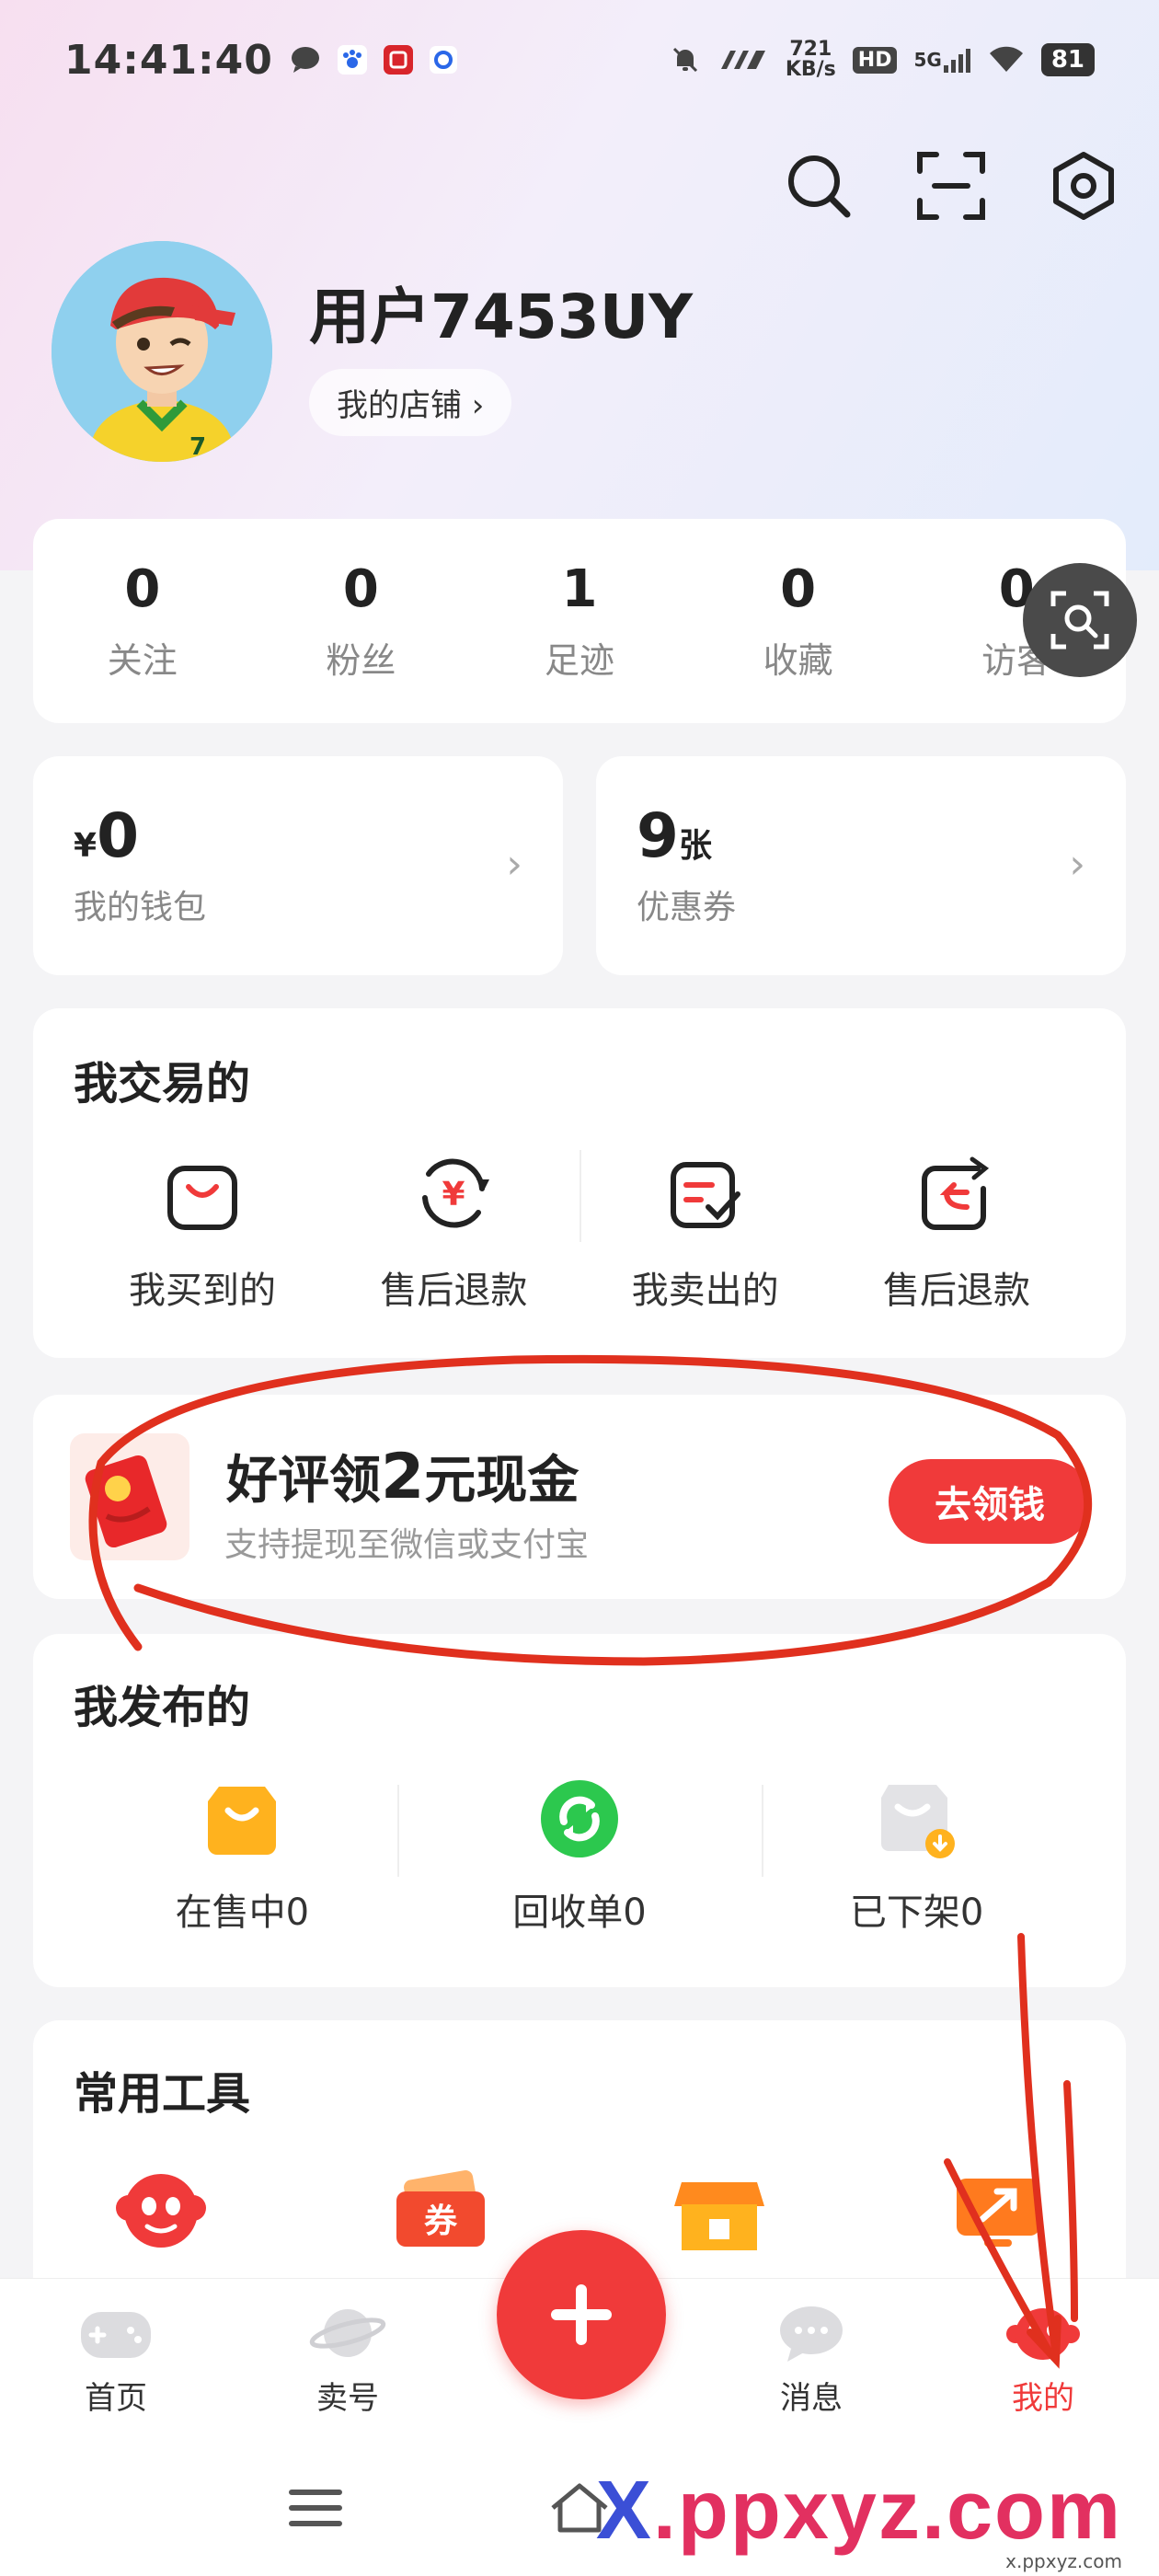 Image resolution: width=1159 pixels, height=2576 pixels. I want to click on stat-fans: 0 粉丝, so click(361, 621).